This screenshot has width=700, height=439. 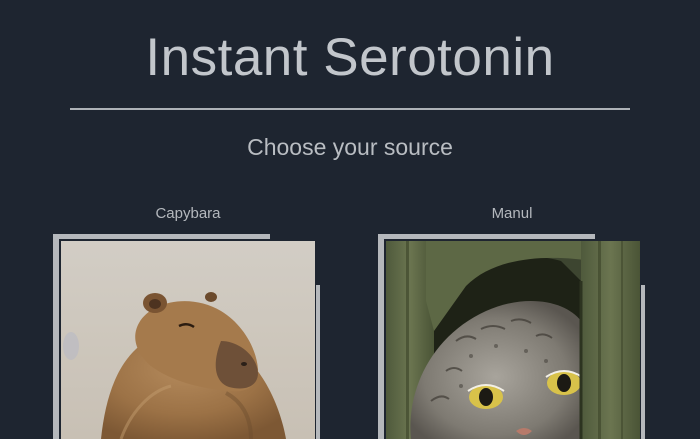 What do you see at coordinates (350, 147) in the screenshot?
I see `page-subtitle: Choose your source` at bounding box center [350, 147].